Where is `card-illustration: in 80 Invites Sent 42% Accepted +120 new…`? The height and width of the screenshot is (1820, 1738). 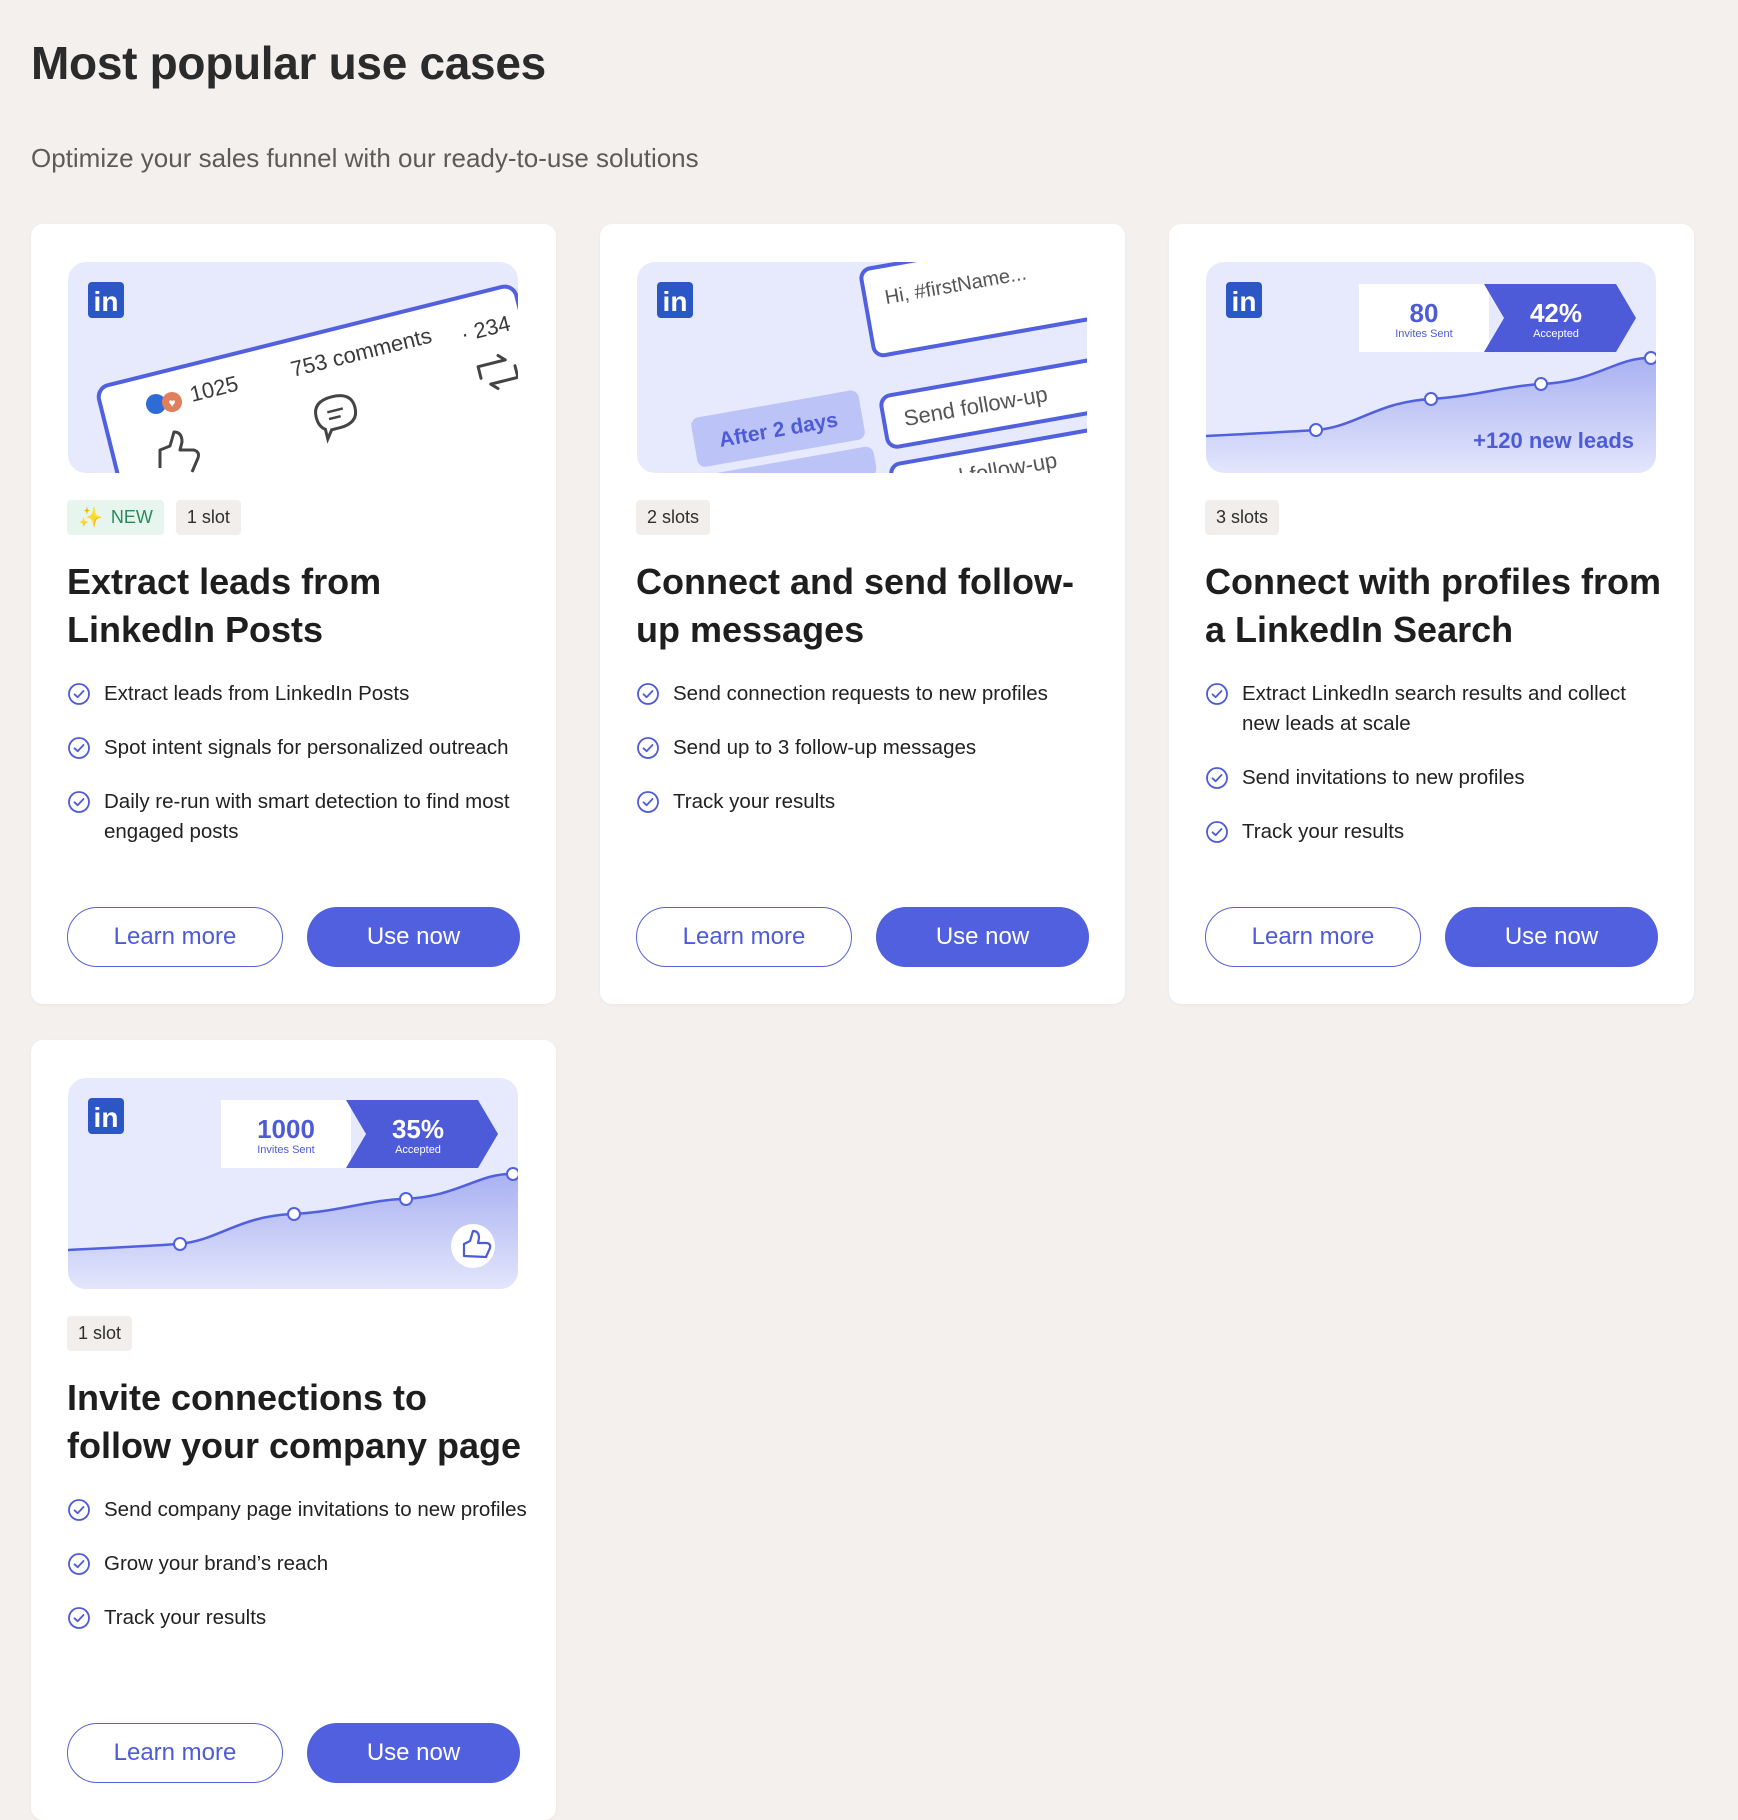 card-illustration: in 80 Invites Sent 42% Accepted +120 new… is located at coordinates (1431, 367).